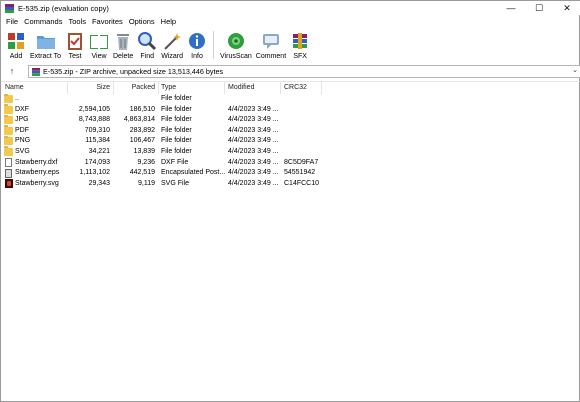 The image size is (580, 402). What do you see at coordinates (290, 99) in the screenshot?
I see `table-row-parent: .. File folder` at bounding box center [290, 99].